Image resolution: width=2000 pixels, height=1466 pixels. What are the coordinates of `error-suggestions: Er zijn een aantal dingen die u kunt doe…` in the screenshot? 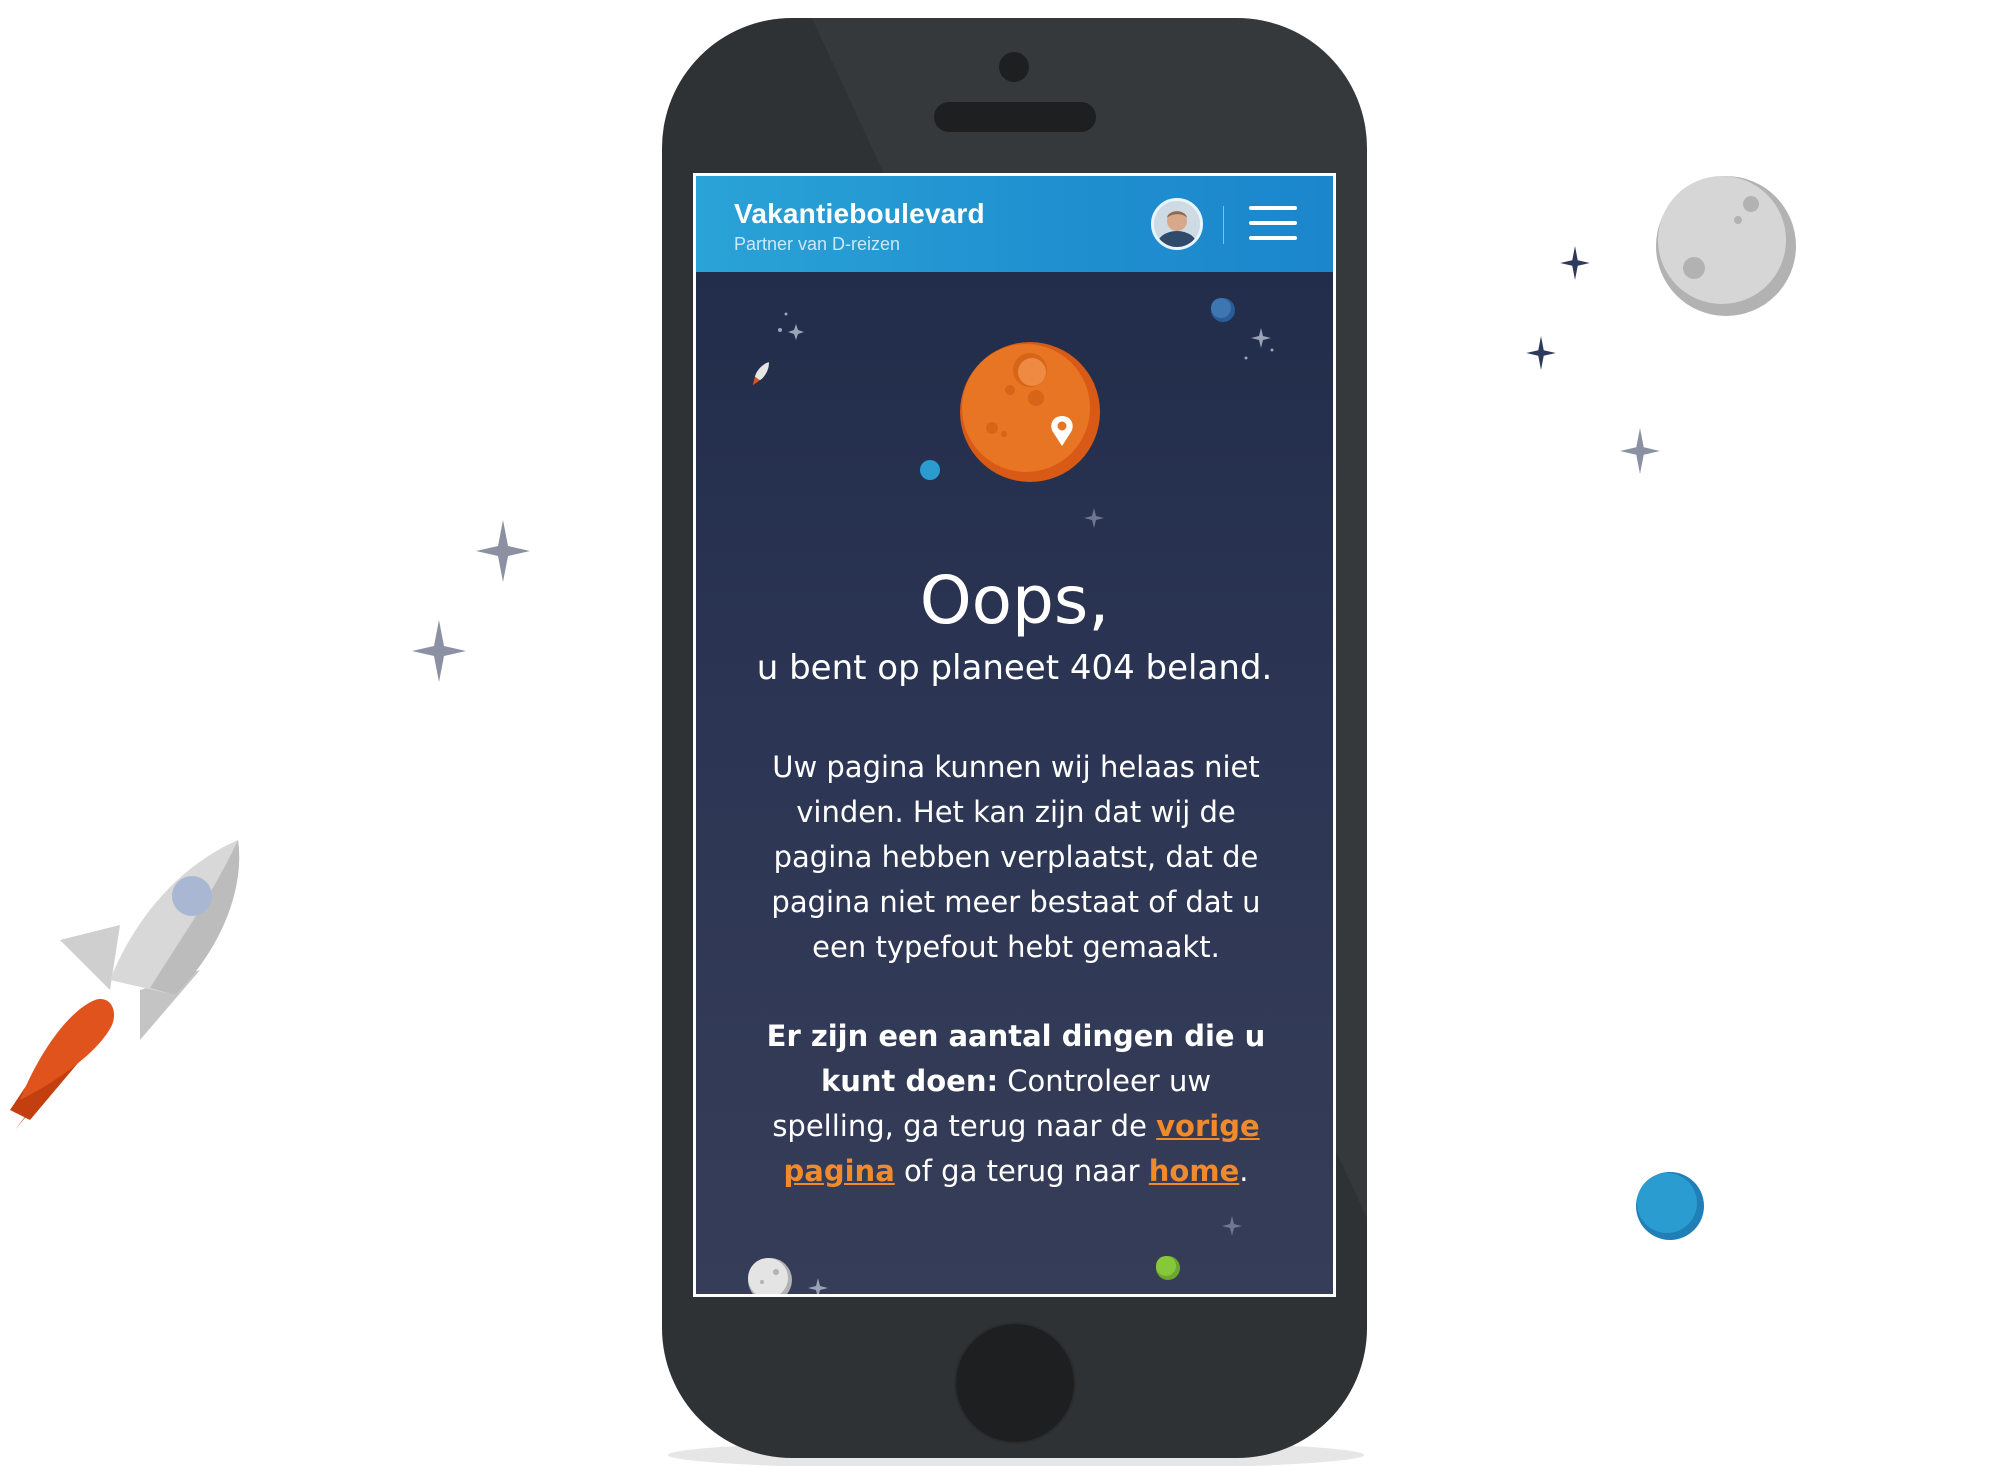 It's located at (1016, 1104).